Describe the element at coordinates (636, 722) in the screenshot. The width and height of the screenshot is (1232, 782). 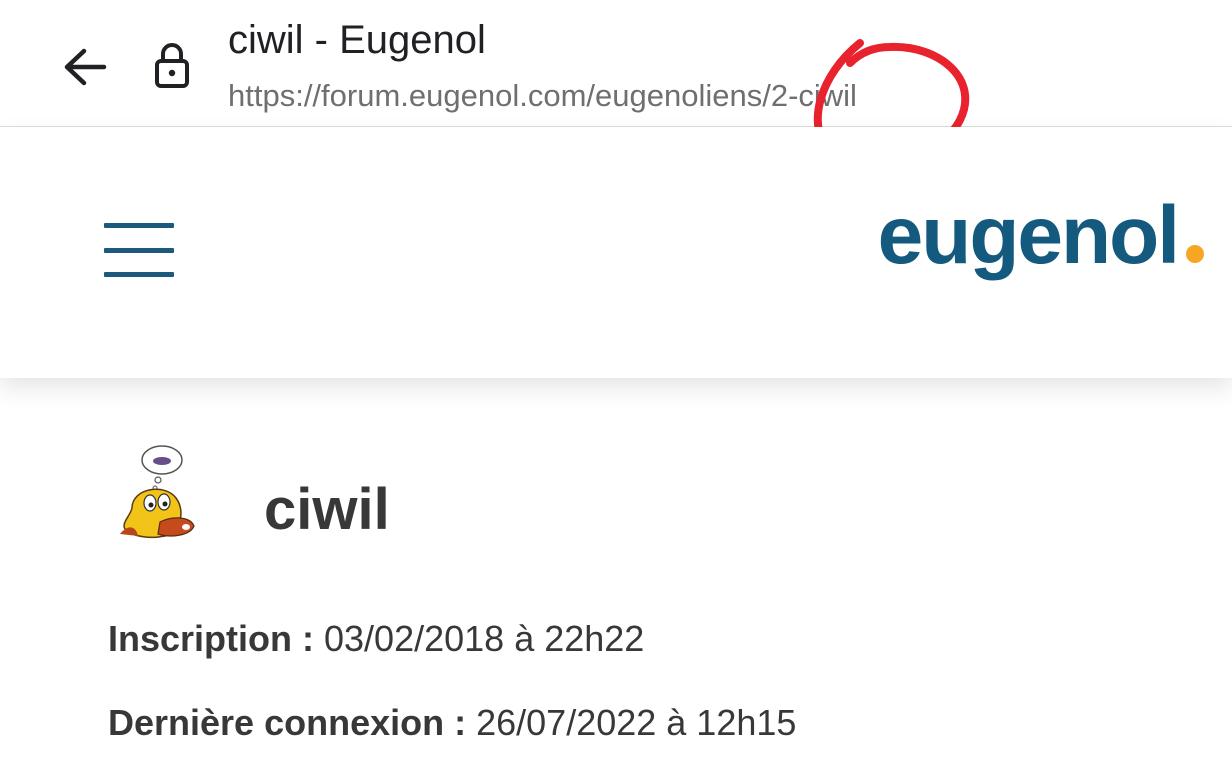
I see `last-login-date: 26/07/2022 à 12h15` at that location.